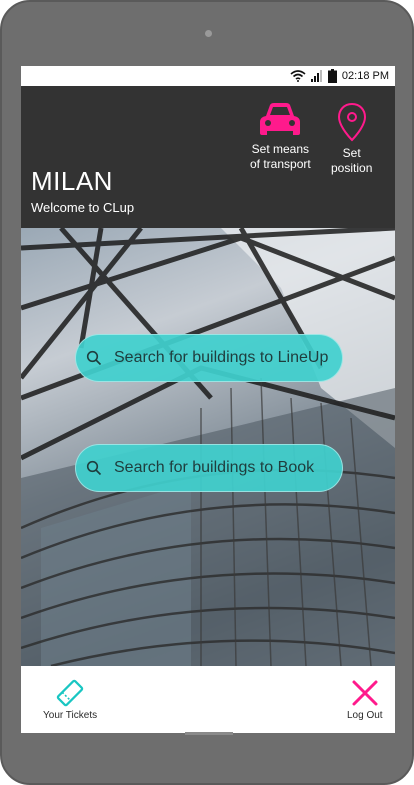 The image size is (414, 785). I want to click on status-time: 02:18 PM, so click(365, 76).